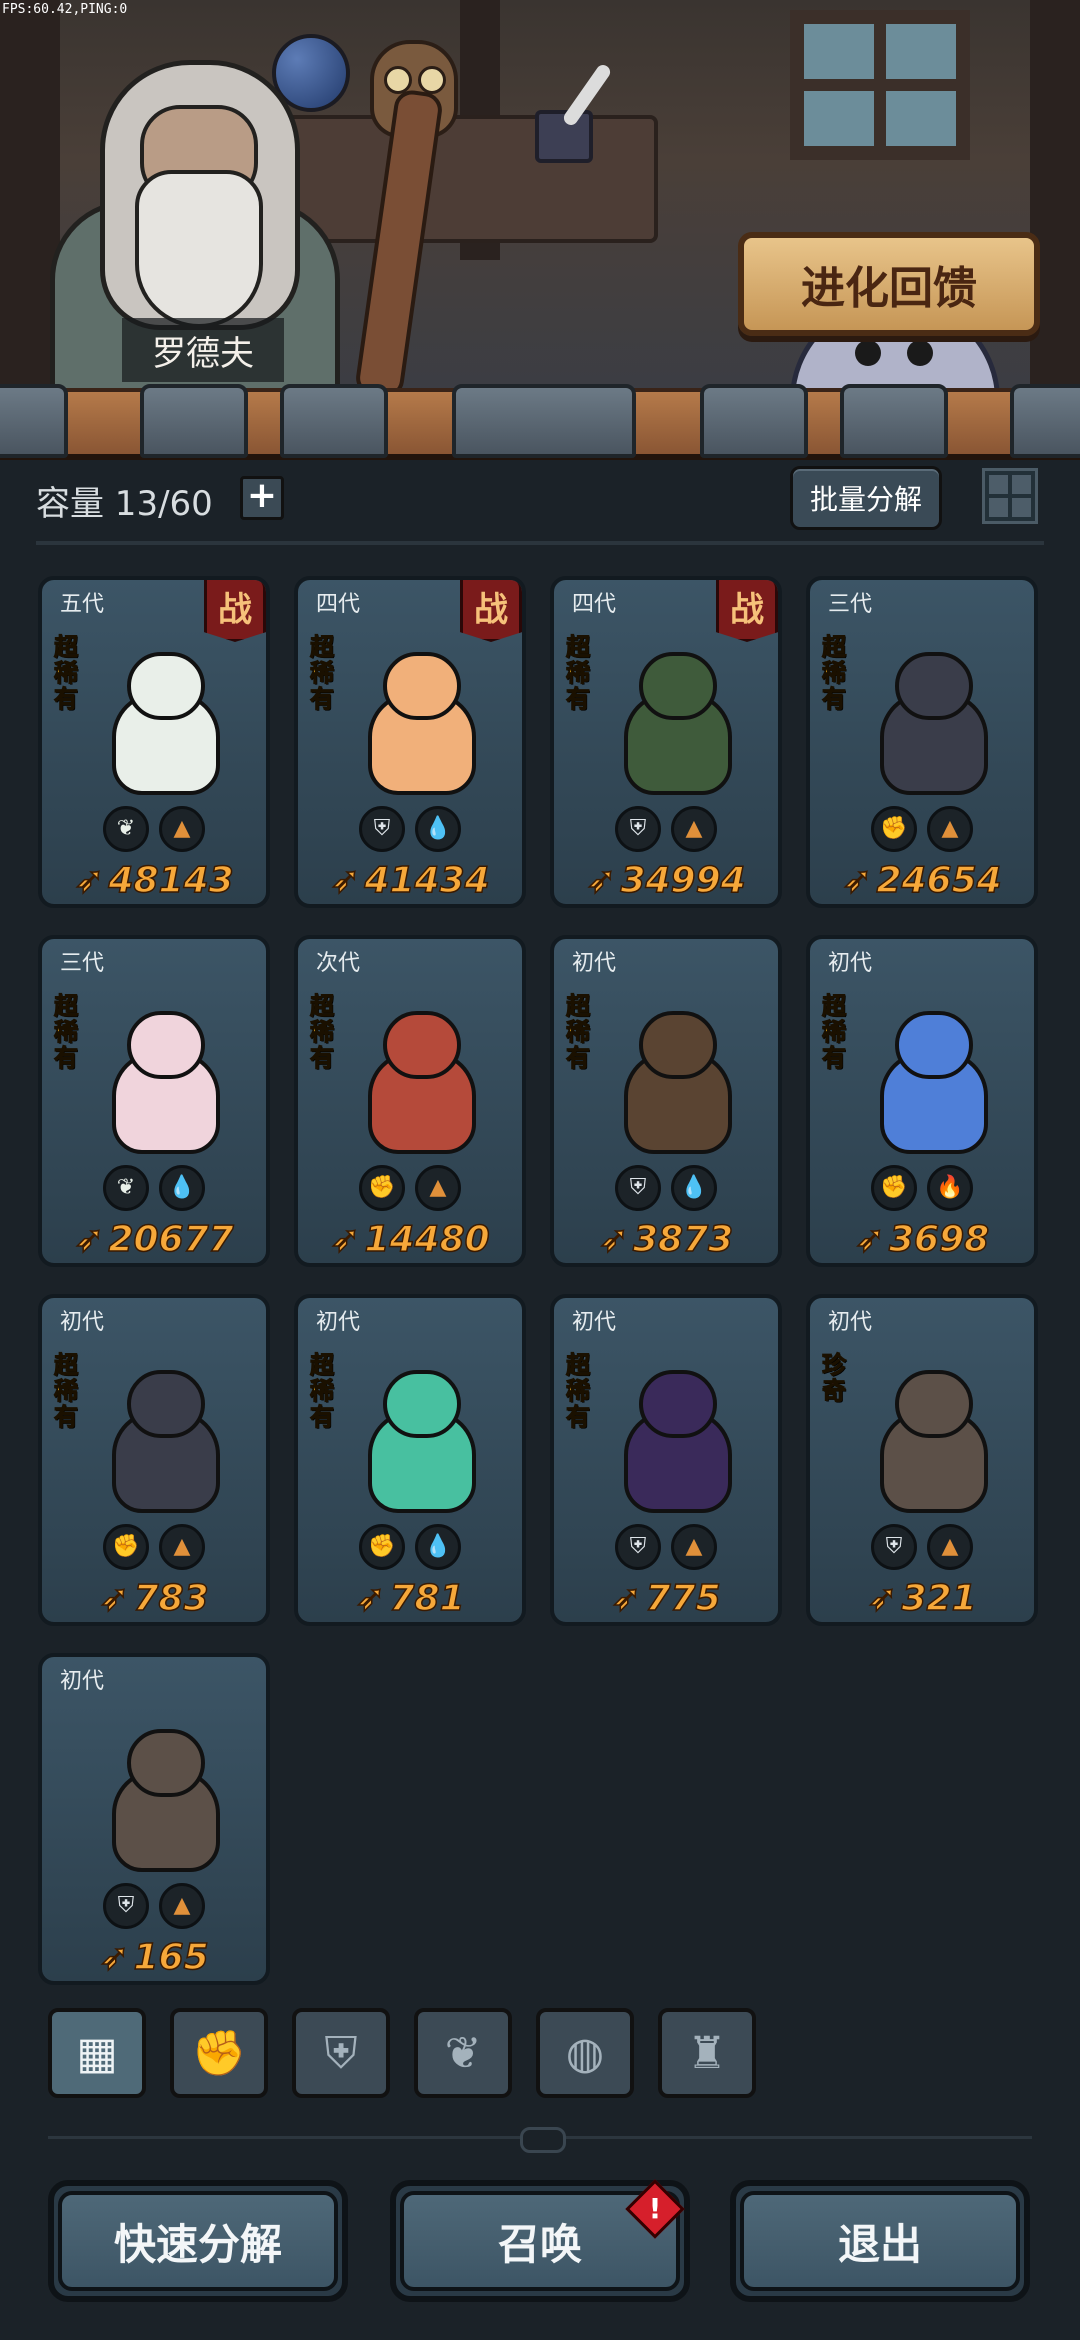 Image resolution: width=1080 pixels, height=2340 pixels. Describe the element at coordinates (154, 1239) in the screenshot. I see `power-value: ➶ 20677` at that location.